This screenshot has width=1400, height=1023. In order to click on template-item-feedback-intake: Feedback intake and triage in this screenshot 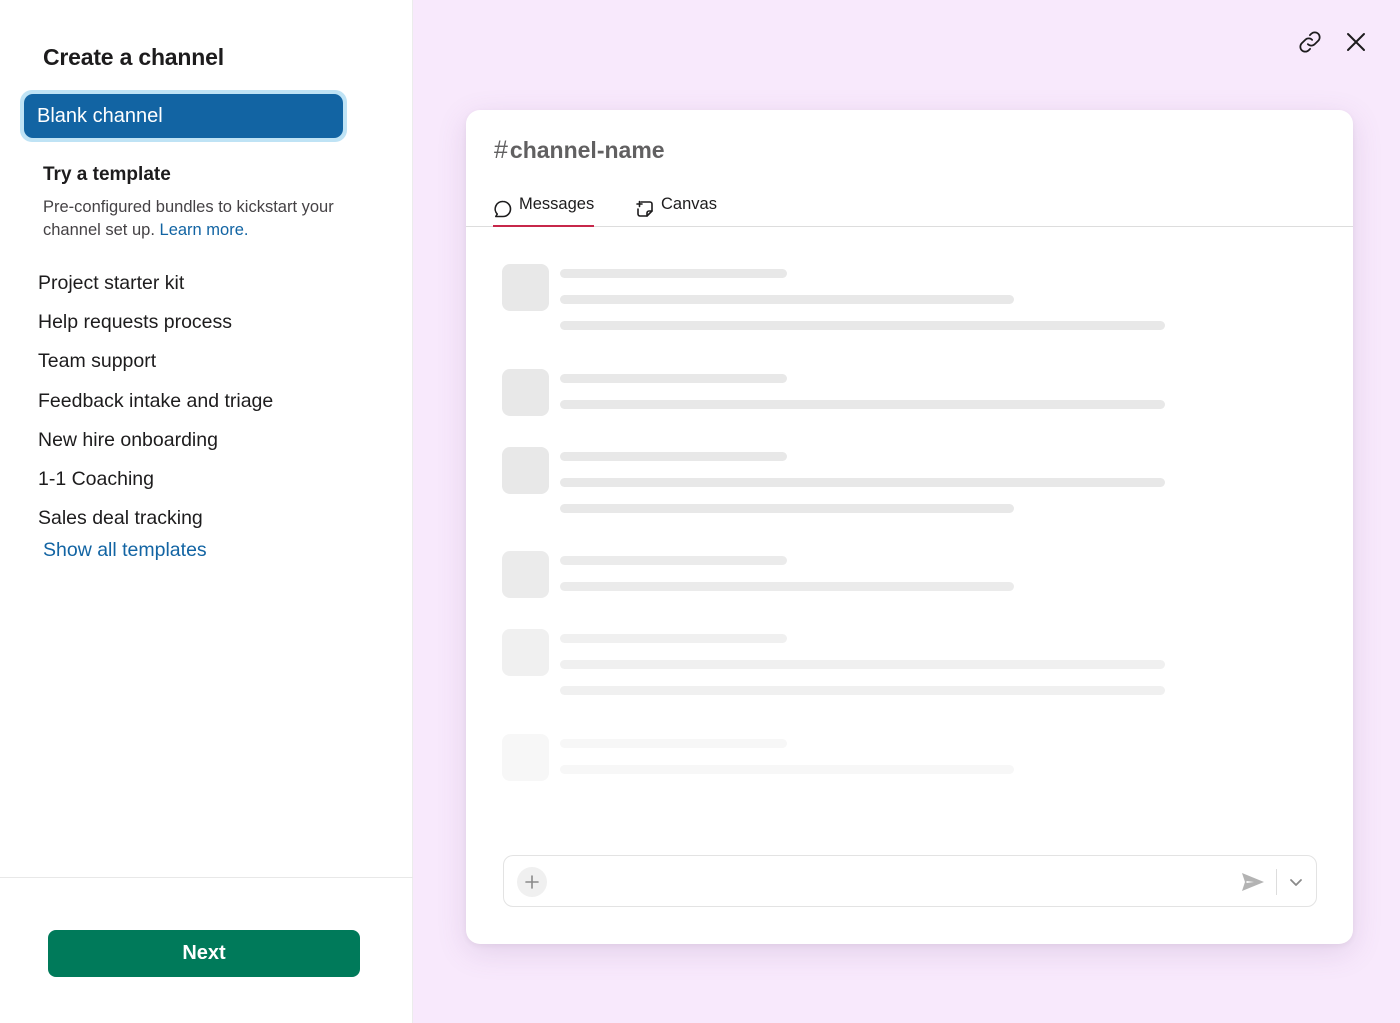, I will do `click(155, 401)`.